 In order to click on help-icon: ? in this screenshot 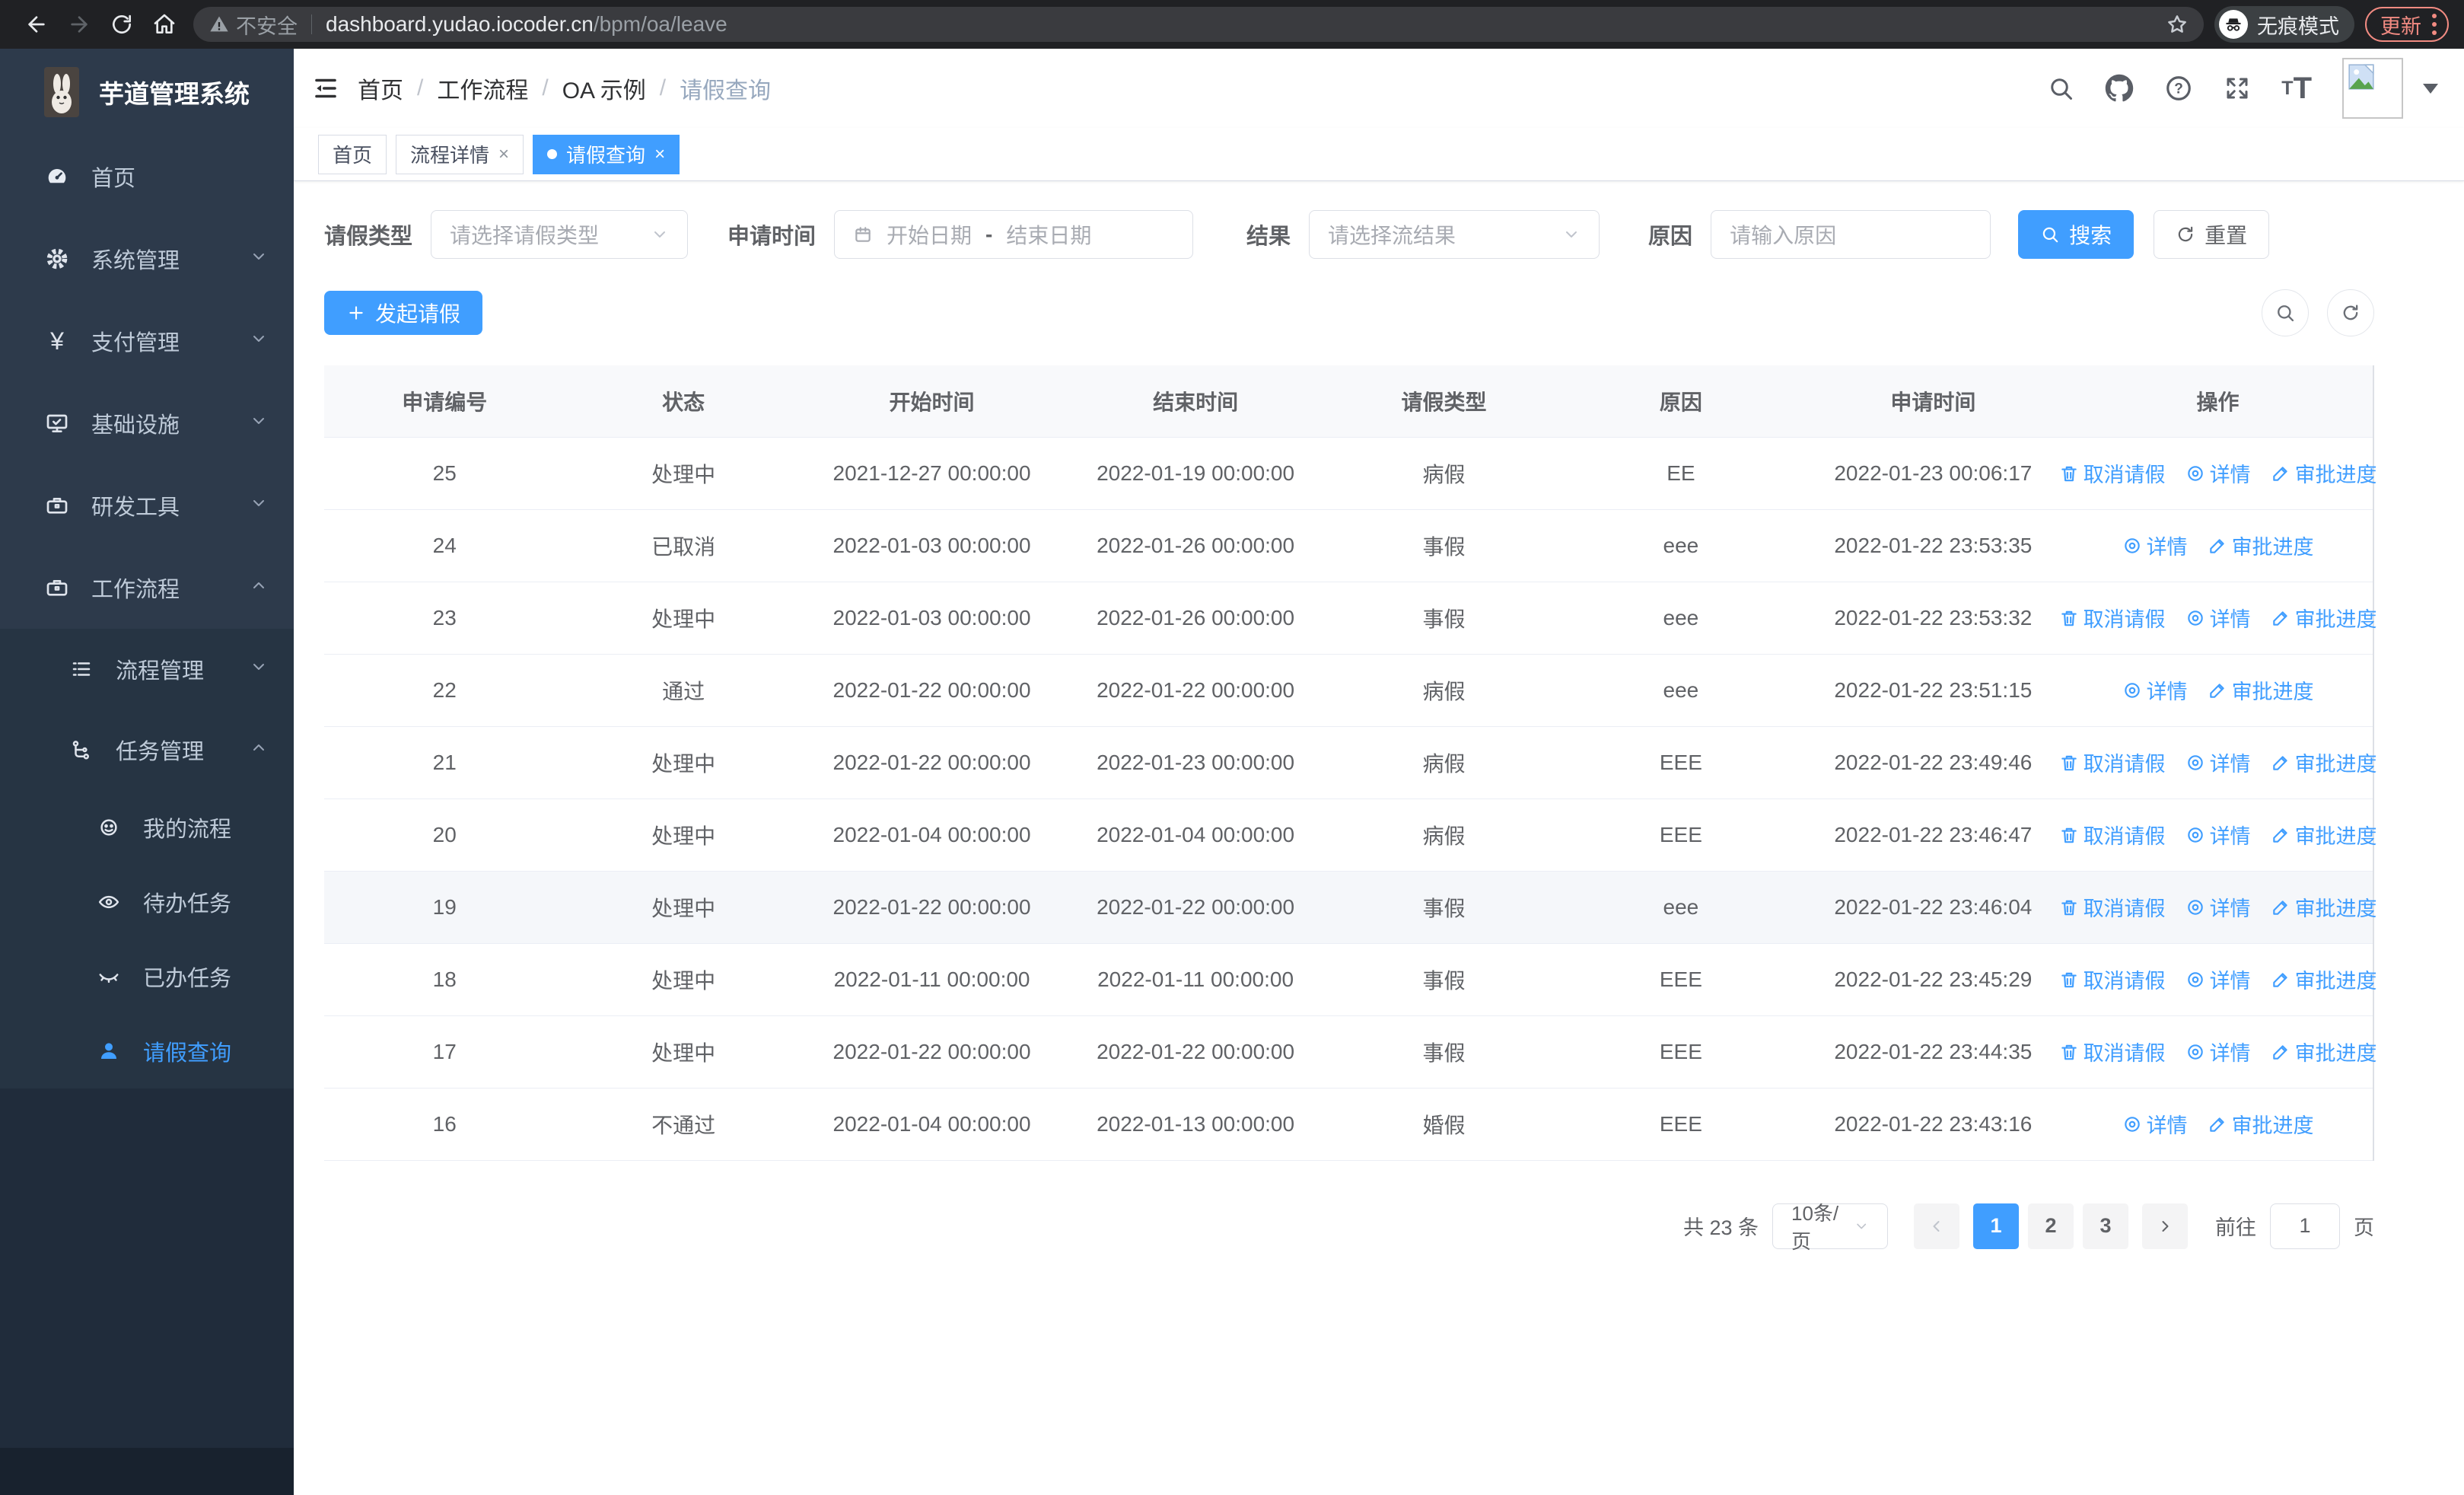, I will do `click(2178, 89)`.